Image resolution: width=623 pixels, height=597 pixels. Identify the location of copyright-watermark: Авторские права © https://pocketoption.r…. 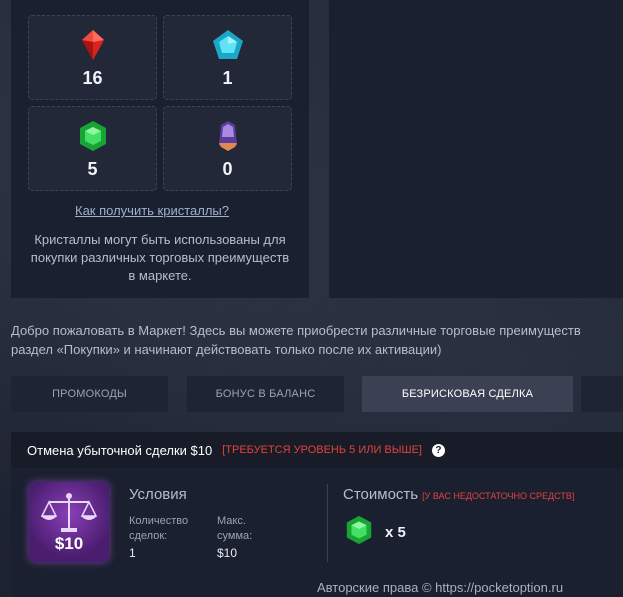
(440, 587).